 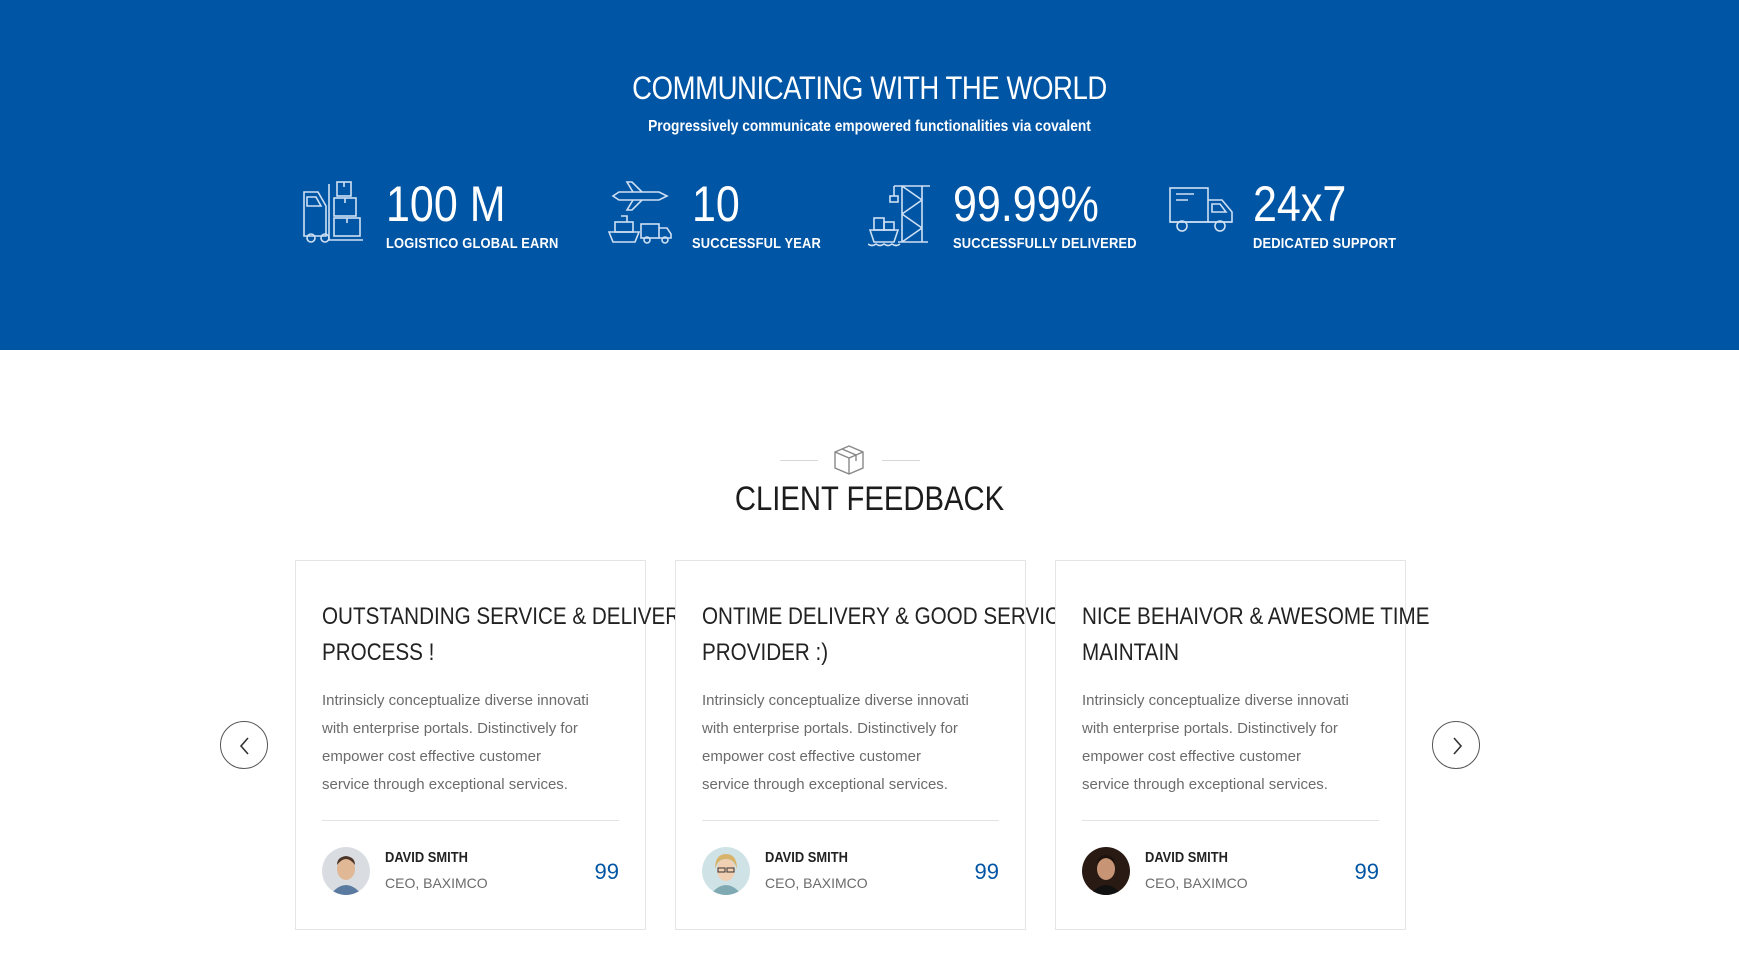 What do you see at coordinates (716, 204) in the screenshot?
I see `stat-value: 10` at bounding box center [716, 204].